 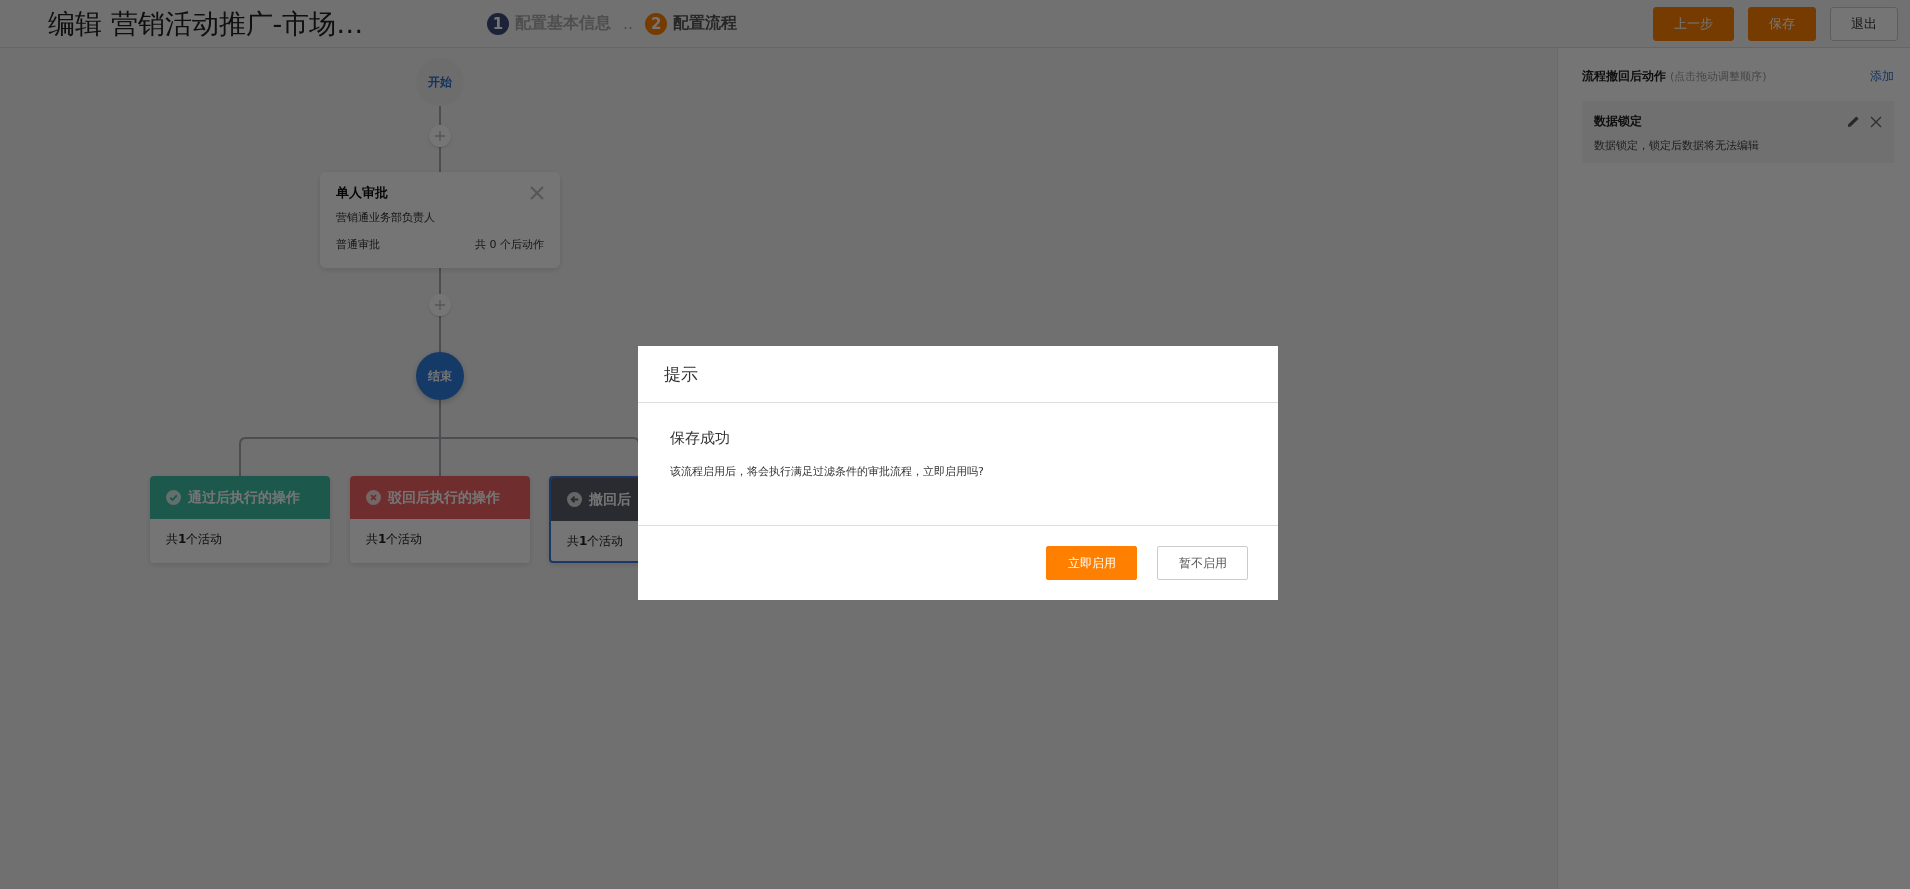 What do you see at coordinates (1738, 132) in the screenshot?
I see `action-card: 数据锁定 数据锁定，锁定后数据将无法编辑` at bounding box center [1738, 132].